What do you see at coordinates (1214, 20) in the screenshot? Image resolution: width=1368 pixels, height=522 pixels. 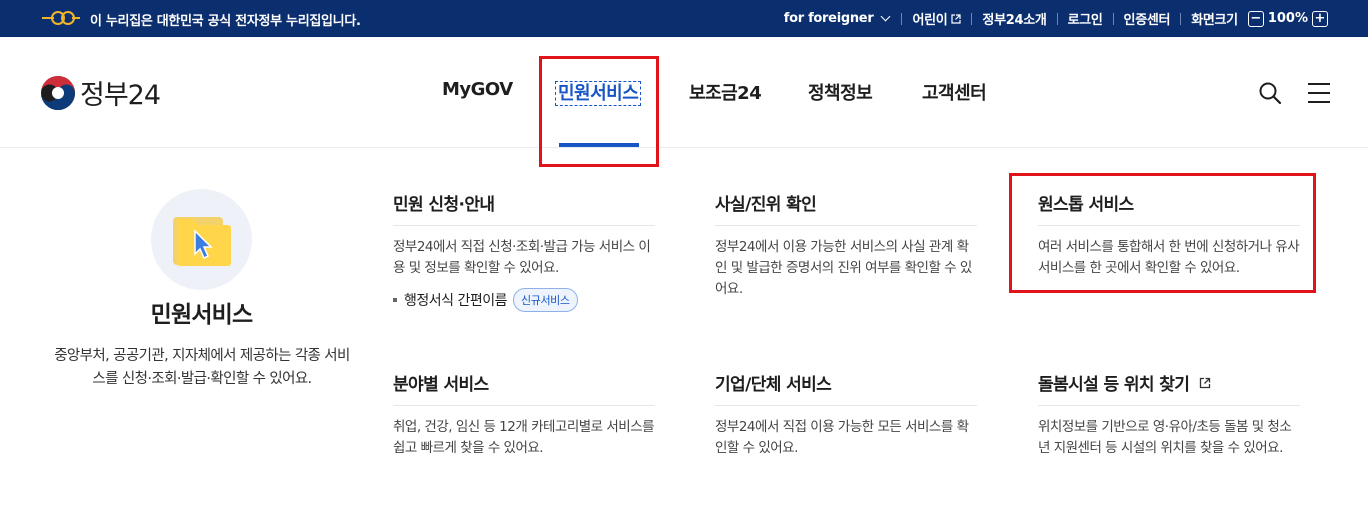 I see `font-size-label: 화면크기` at bounding box center [1214, 20].